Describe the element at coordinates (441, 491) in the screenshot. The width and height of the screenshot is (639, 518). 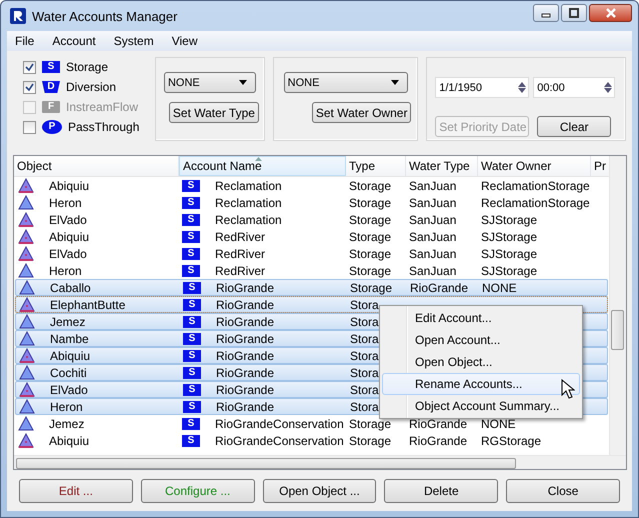
I see `action-button: Delete` at that location.